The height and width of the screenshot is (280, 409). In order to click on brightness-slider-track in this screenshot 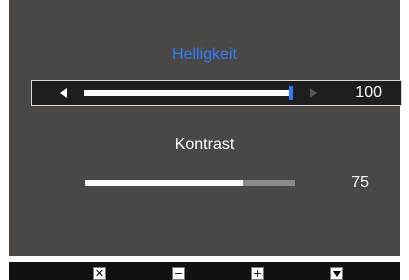, I will do `click(187, 93)`.